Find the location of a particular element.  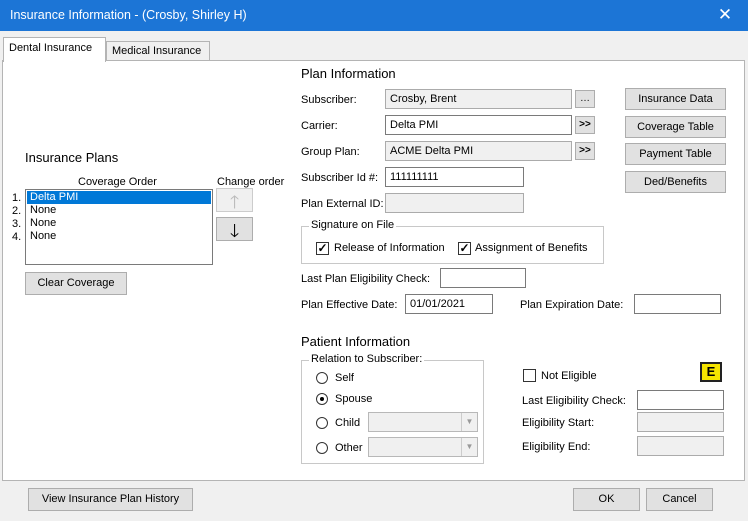

subscriber-id-field: 111111111 is located at coordinates (454, 177).